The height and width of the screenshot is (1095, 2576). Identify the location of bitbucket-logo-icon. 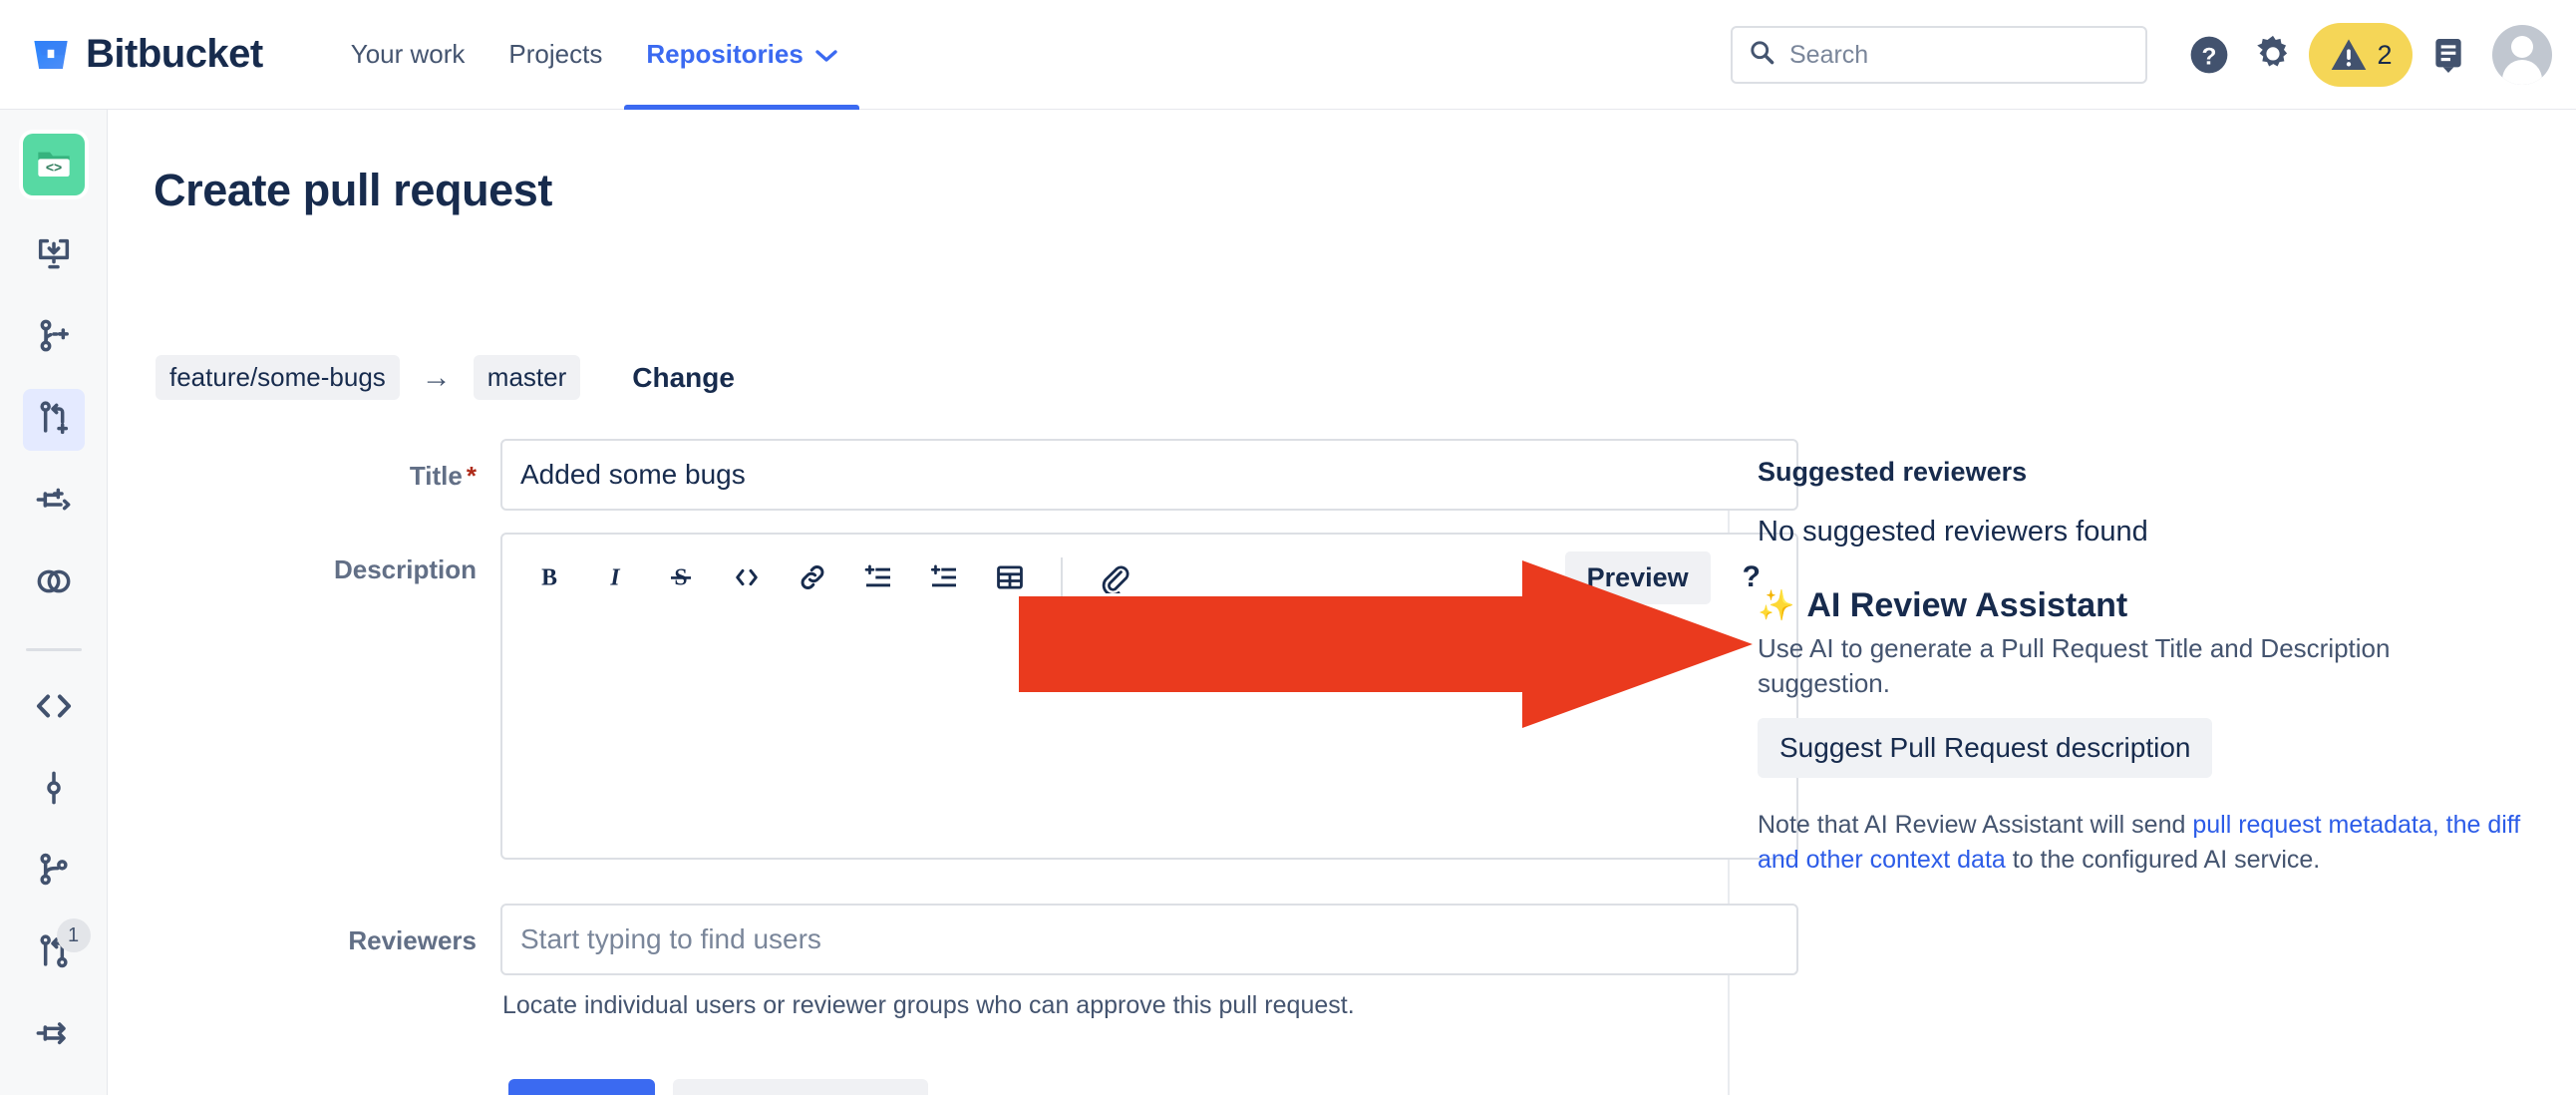
(51, 55).